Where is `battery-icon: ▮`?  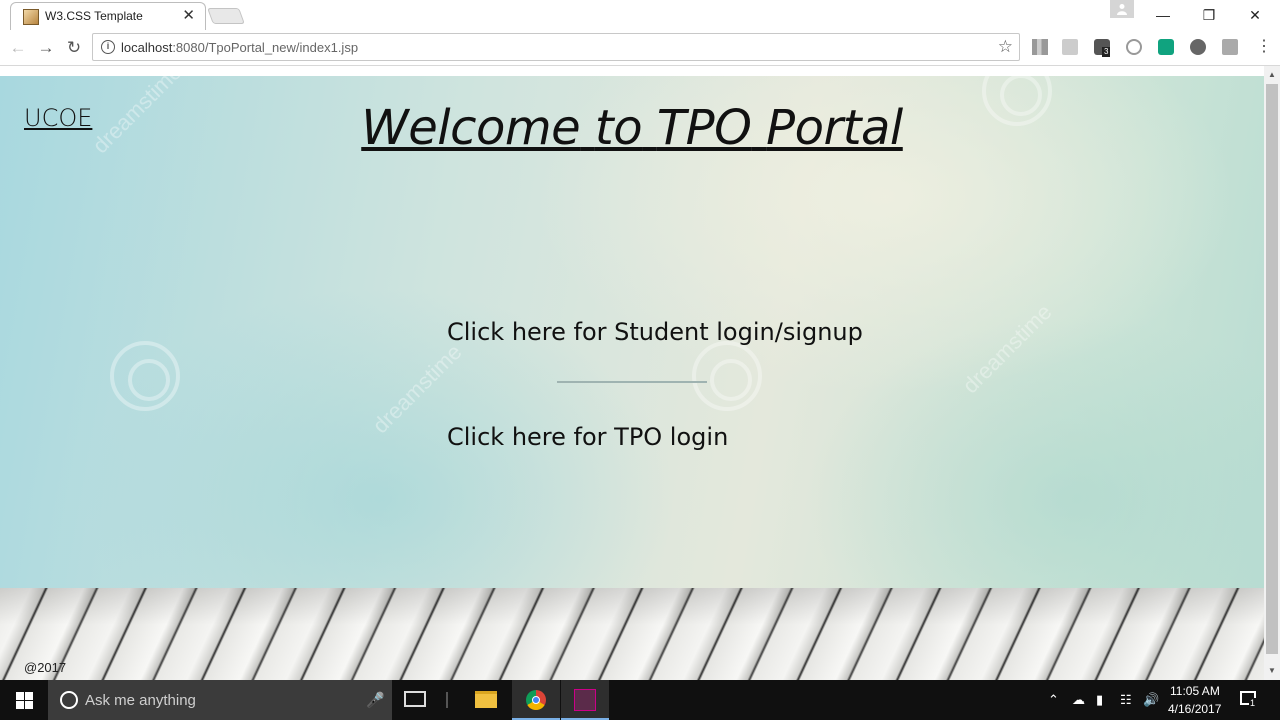 battery-icon: ▮ is located at coordinates (1099, 700).